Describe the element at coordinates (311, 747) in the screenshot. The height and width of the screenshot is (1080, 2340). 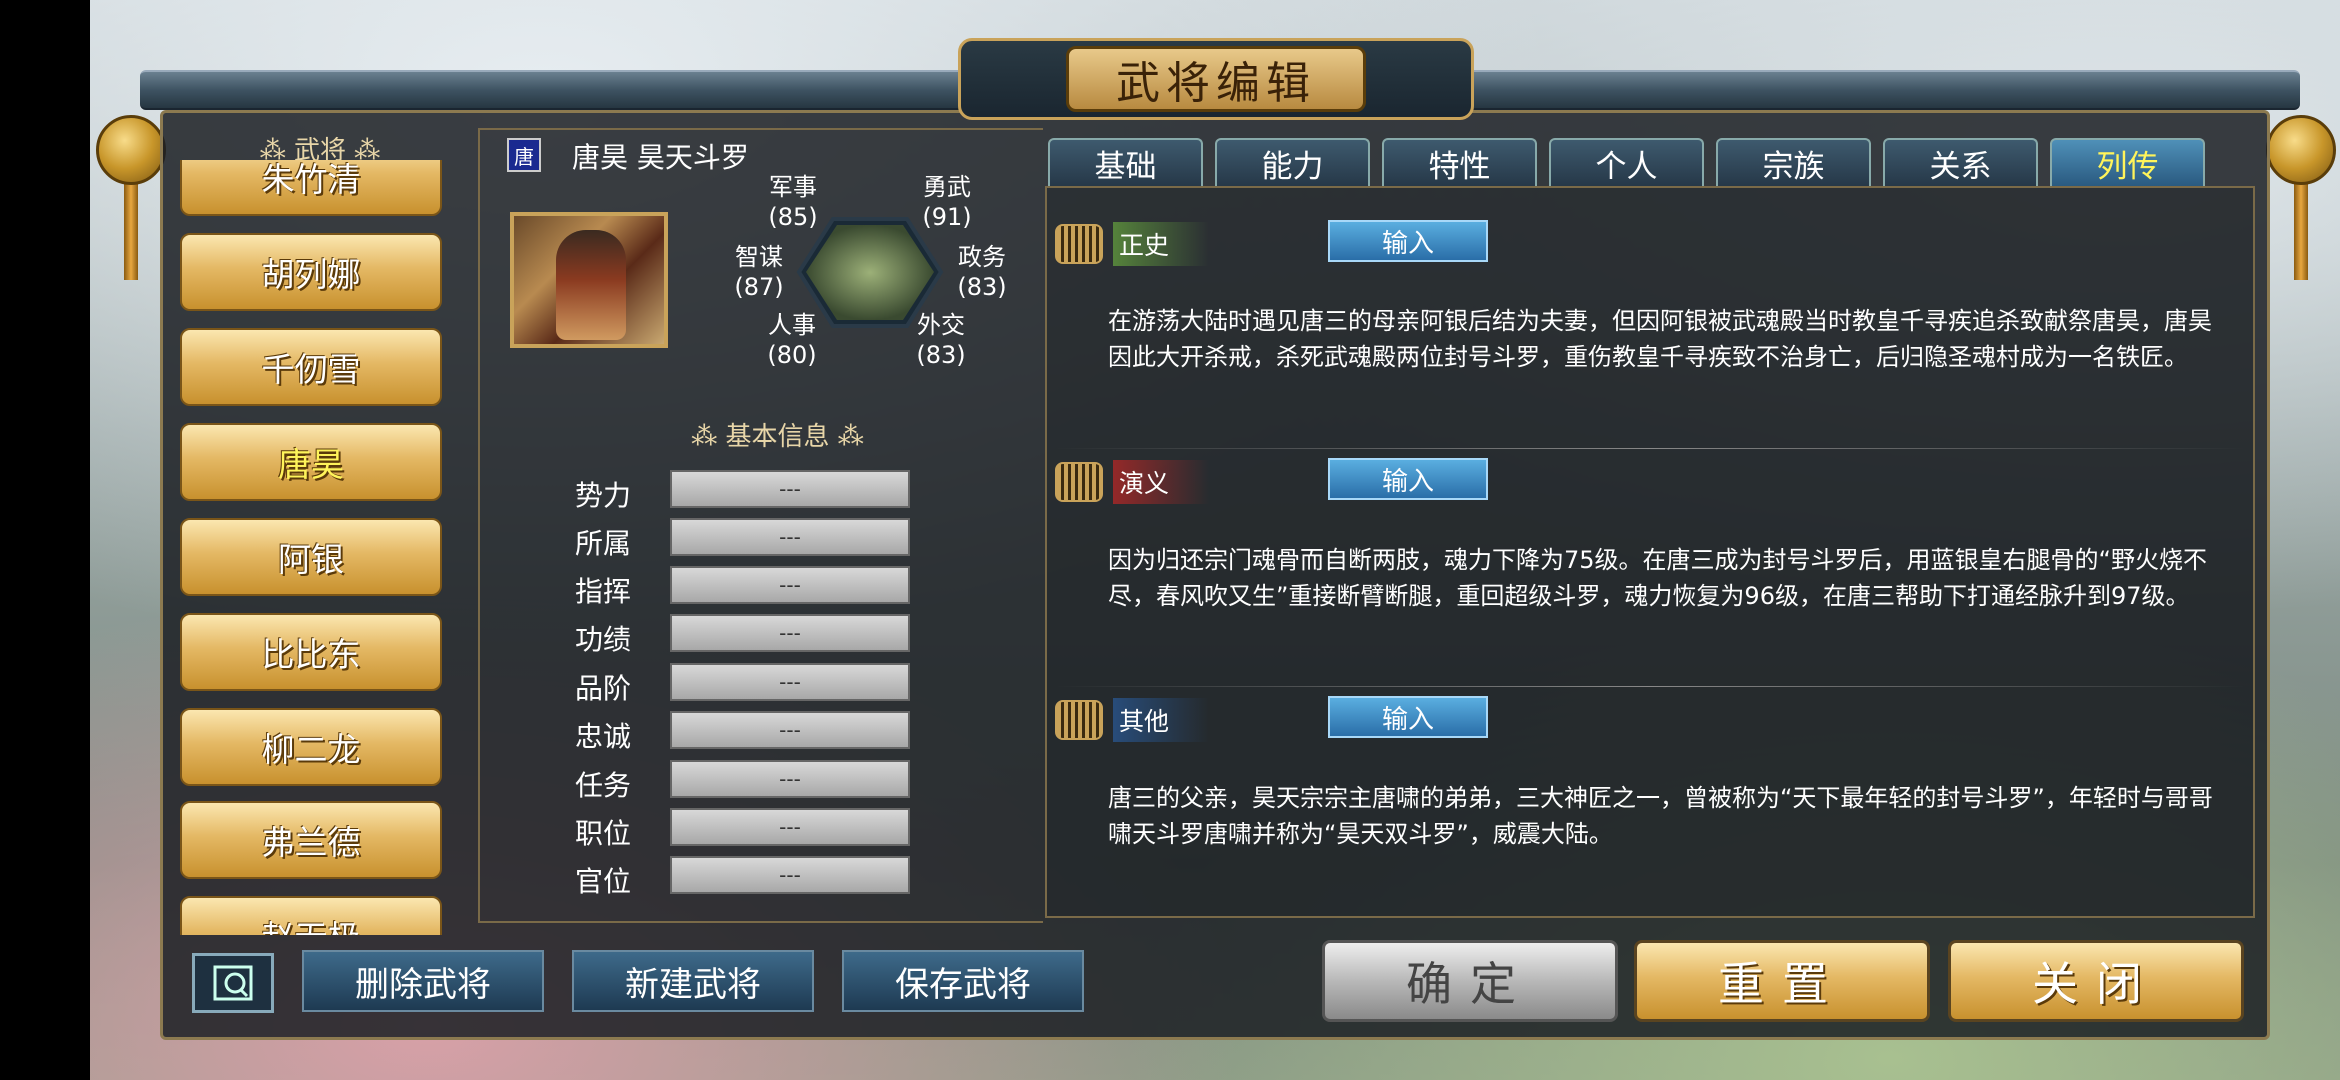
I see `list-item: 柳二龙` at that location.